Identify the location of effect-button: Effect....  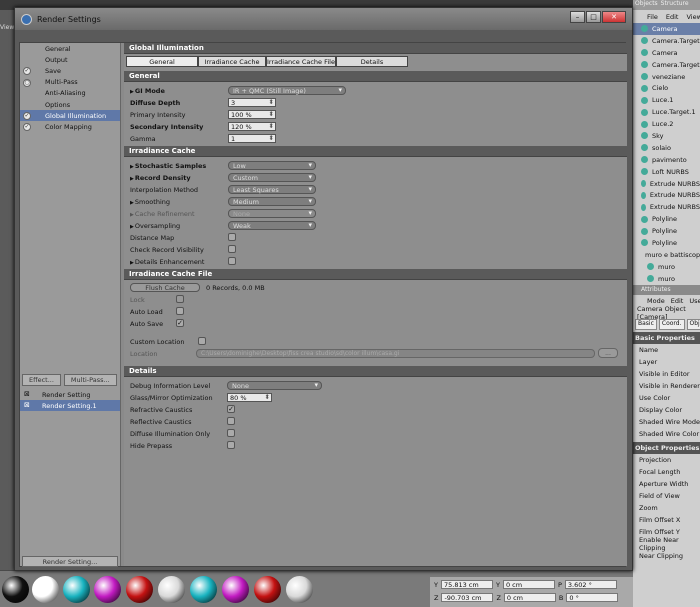
(41, 380).